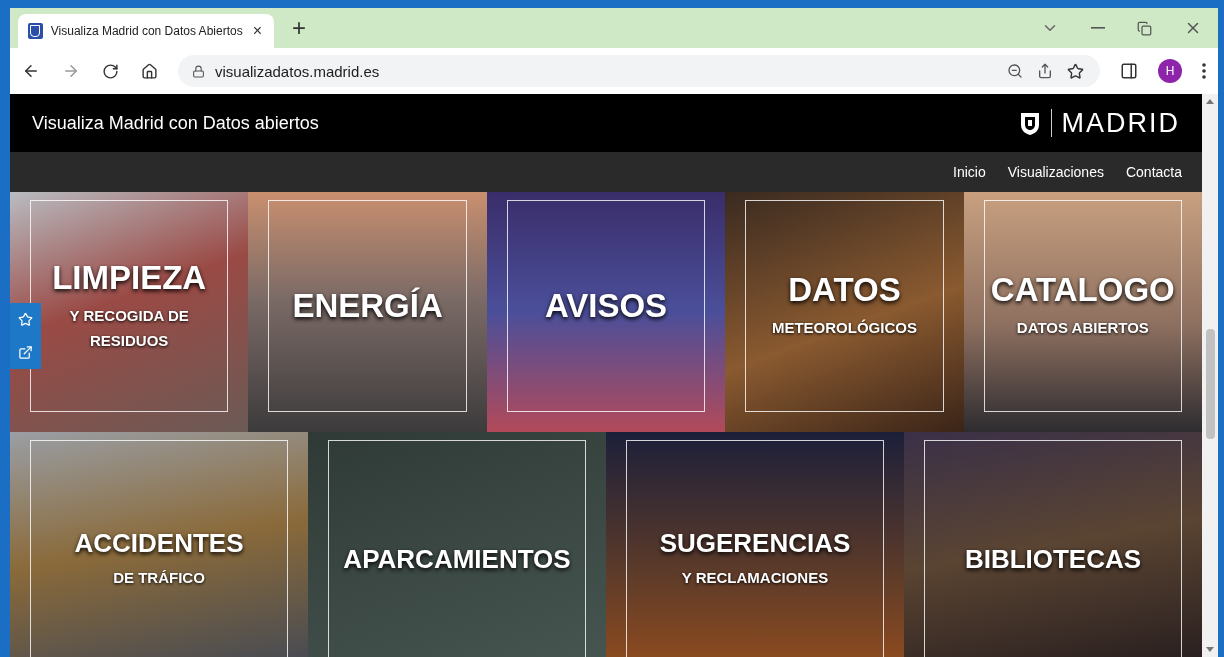 This screenshot has height=657, width=1224. Describe the element at coordinates (1055, 172) in the screenshot. I see `nav-link: Visualizaciones` at that location.